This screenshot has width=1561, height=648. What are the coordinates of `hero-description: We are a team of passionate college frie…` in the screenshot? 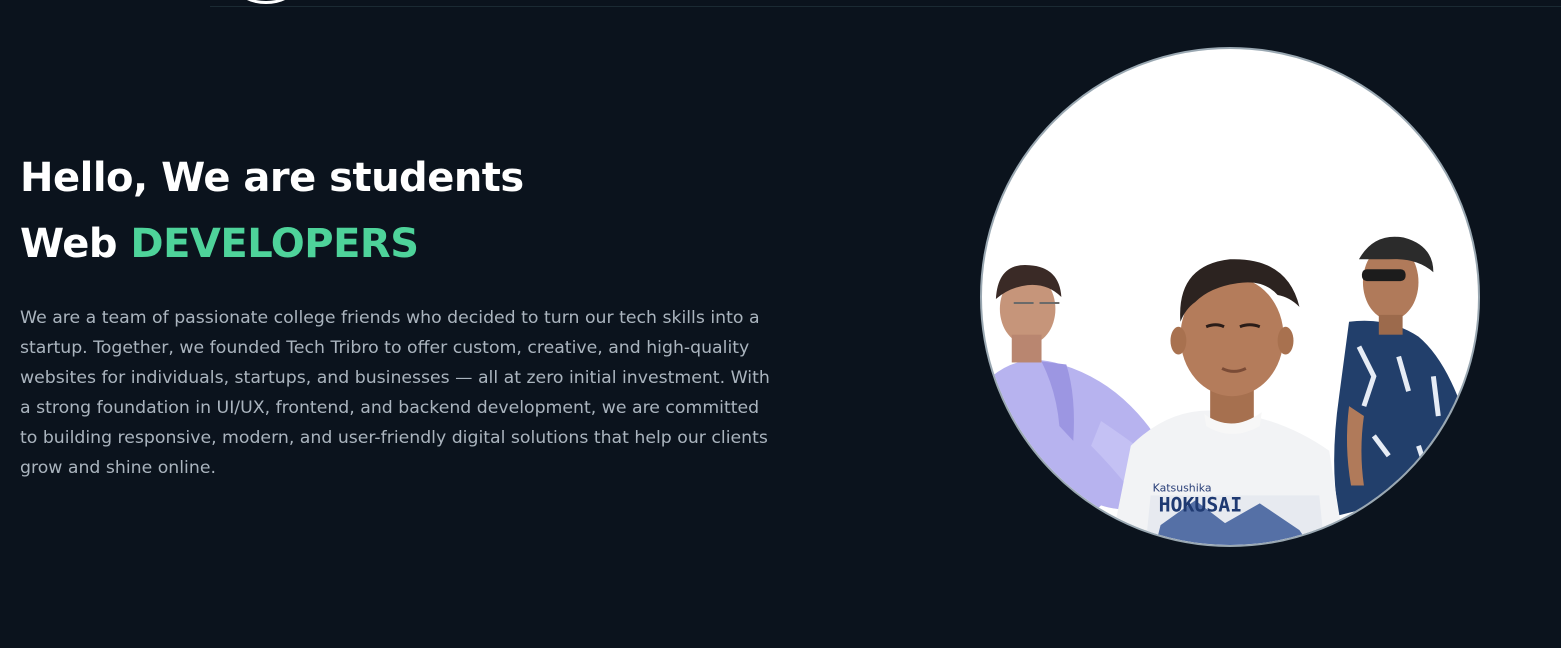 It's located at (395, 393).